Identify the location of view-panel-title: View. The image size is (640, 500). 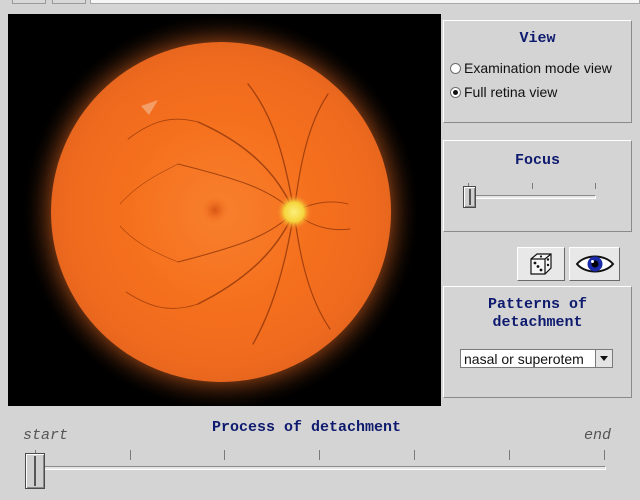
(537, 38).